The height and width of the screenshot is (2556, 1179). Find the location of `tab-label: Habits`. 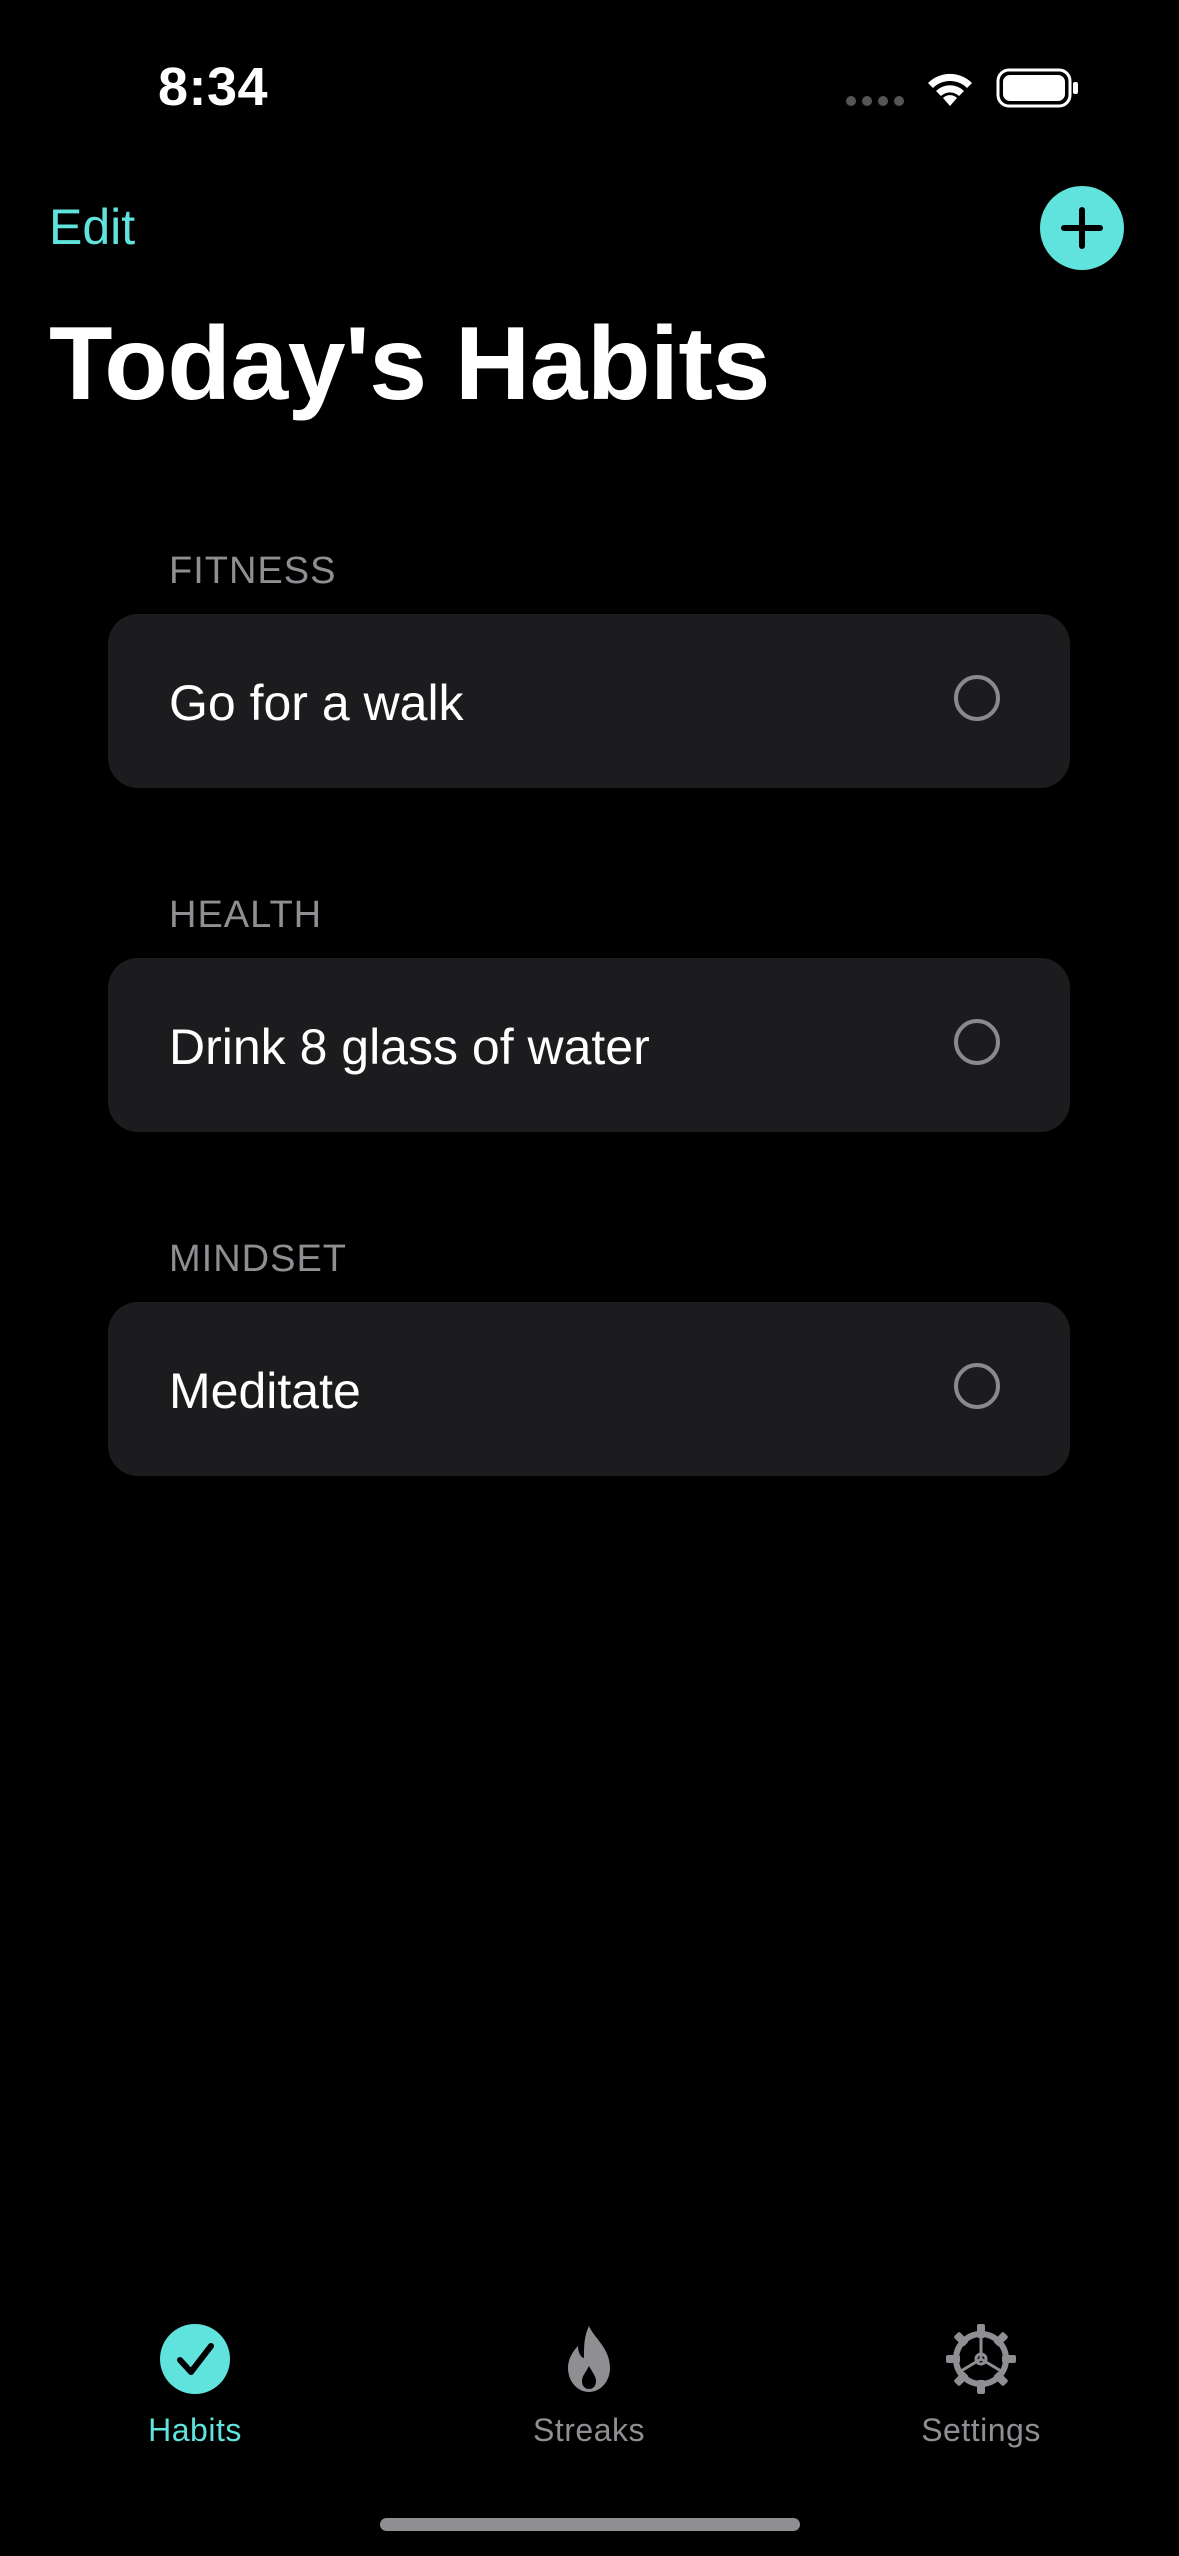

tab-label: Habits is located at coordinates (195, 2430).